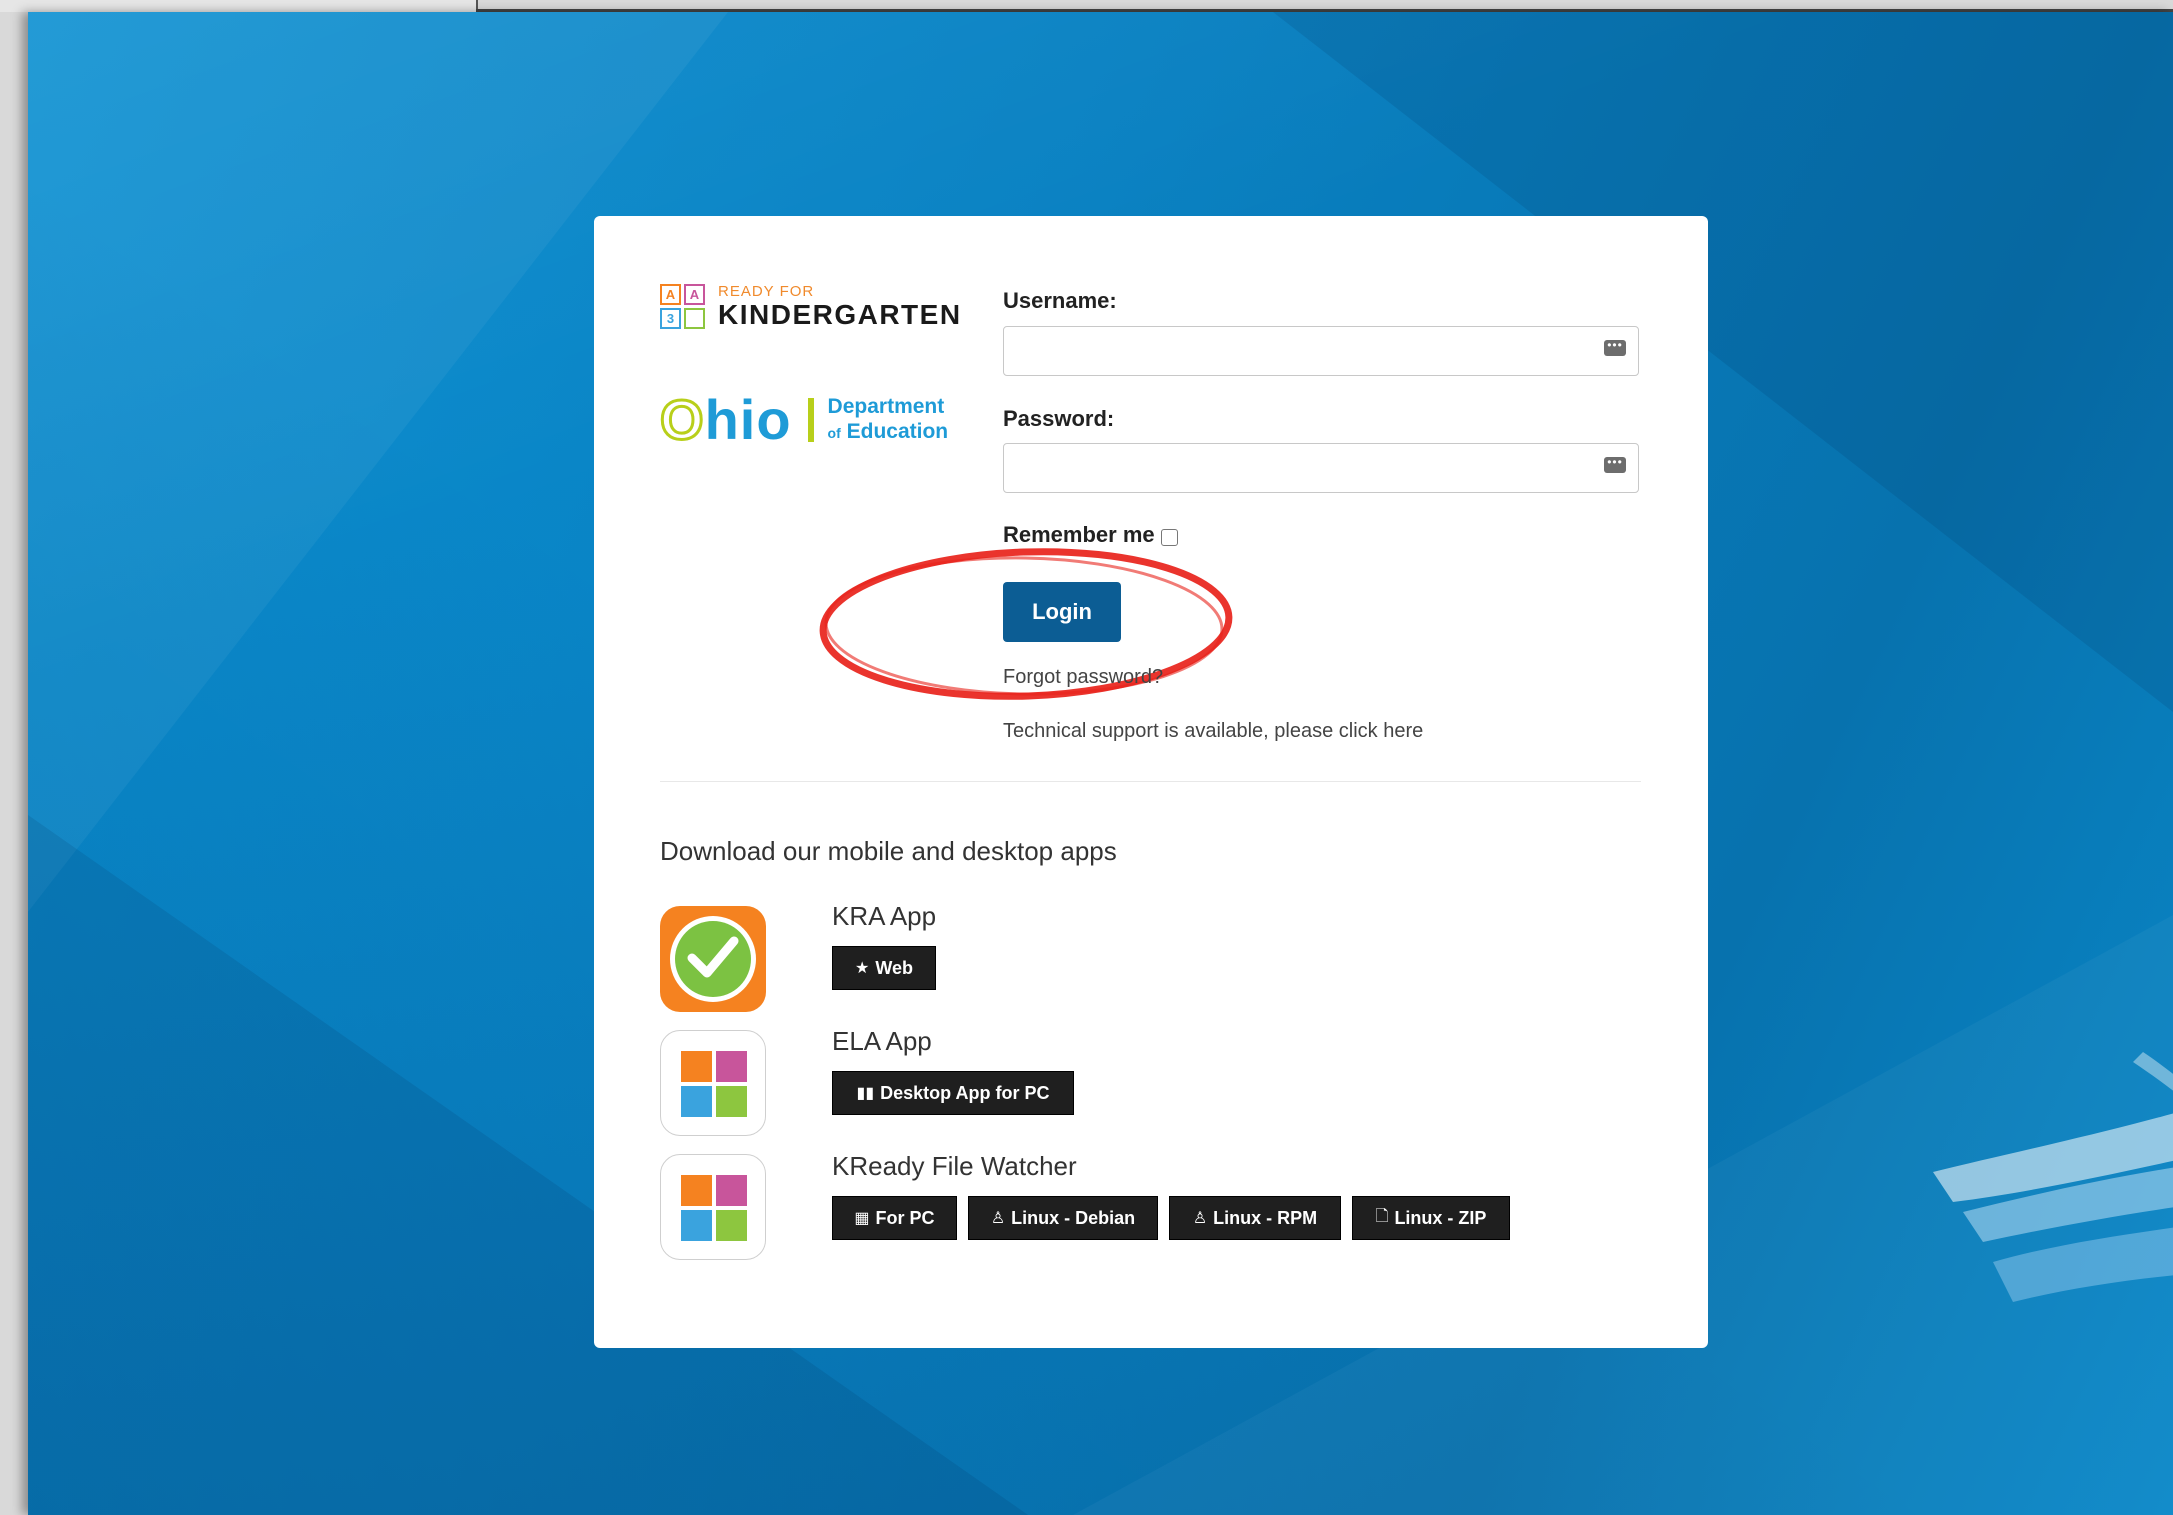 The image size is (2173, 1515). Describe the element at coordinates (1431, 1218) in the screenshot. I see `kfw-linux-zip-button: 🗋 Linux - ZIP` at that location.